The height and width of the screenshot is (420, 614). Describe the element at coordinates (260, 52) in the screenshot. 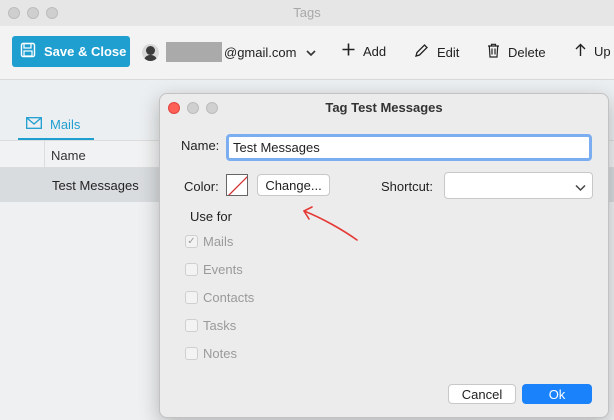

I see `account-email: @gmail.com` at that location.